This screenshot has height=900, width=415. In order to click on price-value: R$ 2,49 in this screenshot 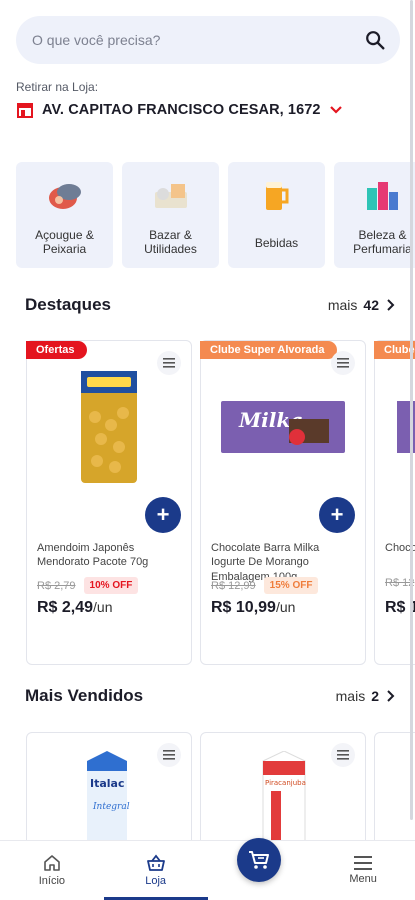, I will do `click(65, 607)`.